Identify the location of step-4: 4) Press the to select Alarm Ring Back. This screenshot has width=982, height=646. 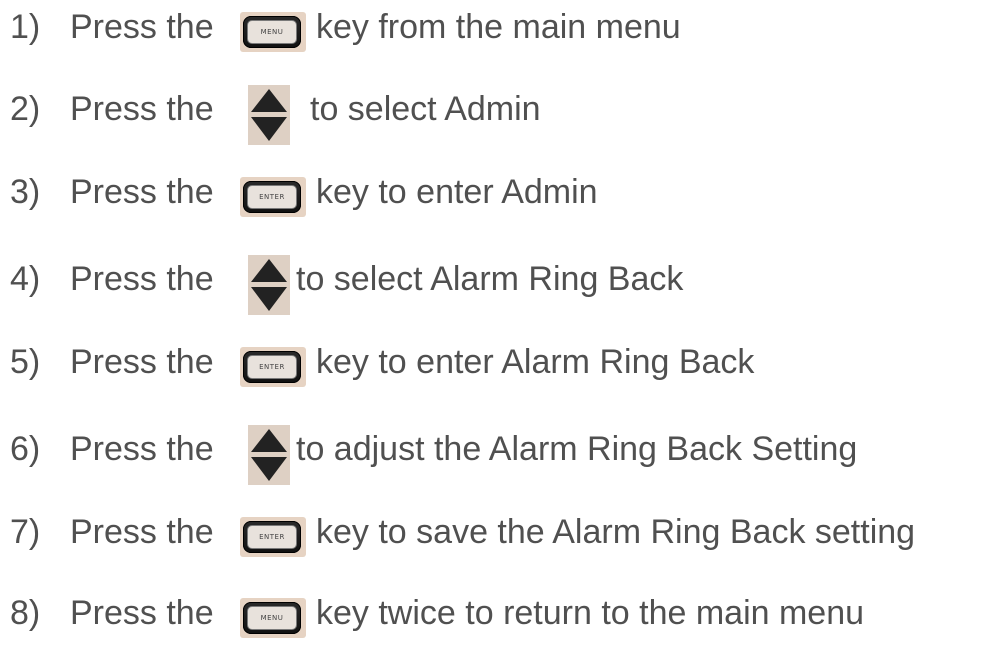
(490, 283).